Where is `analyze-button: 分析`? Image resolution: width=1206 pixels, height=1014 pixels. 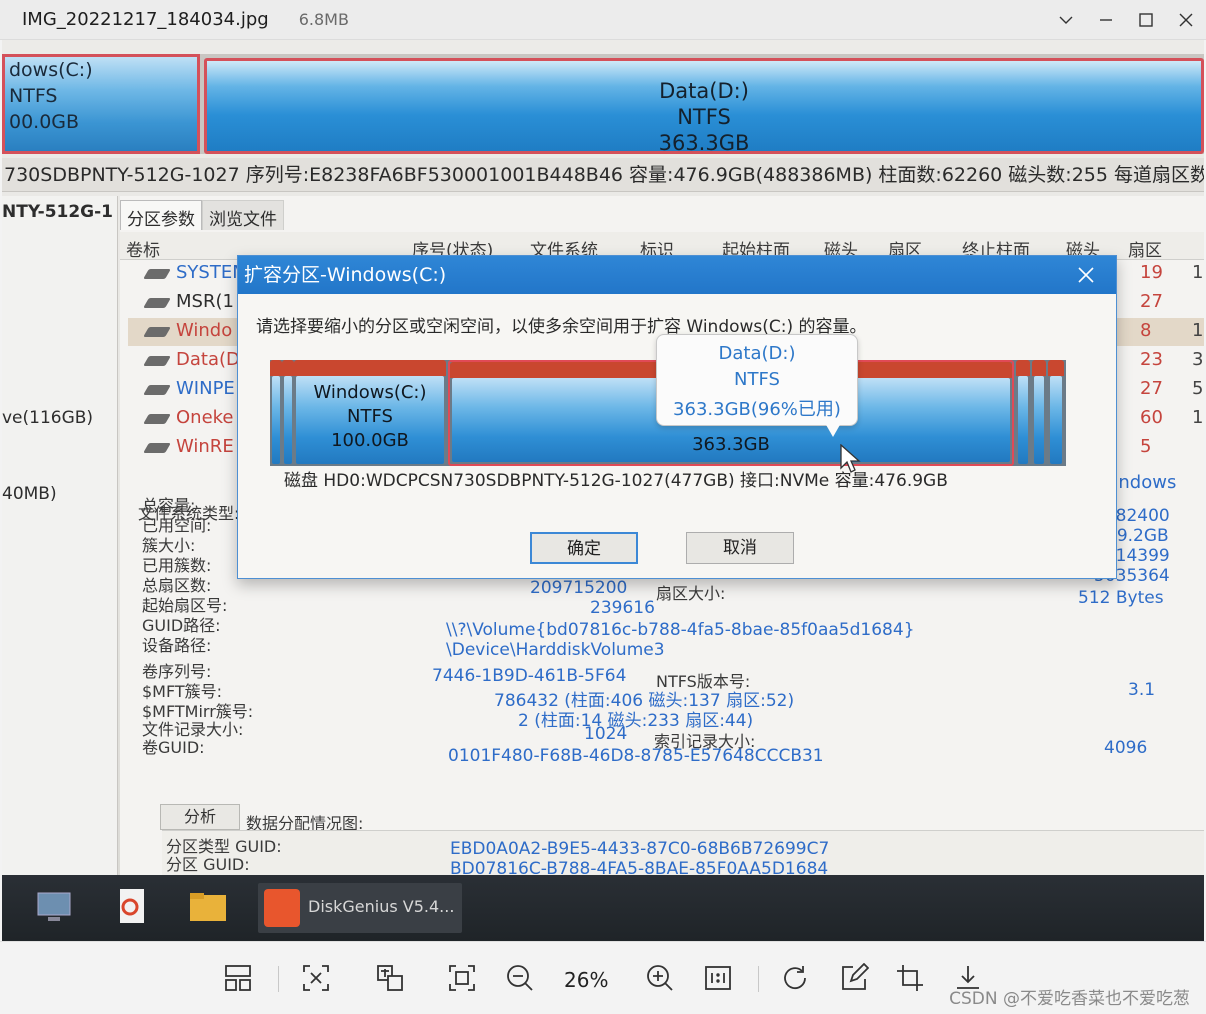 analyze-button: 分析 is located at coordinates (200, 817).